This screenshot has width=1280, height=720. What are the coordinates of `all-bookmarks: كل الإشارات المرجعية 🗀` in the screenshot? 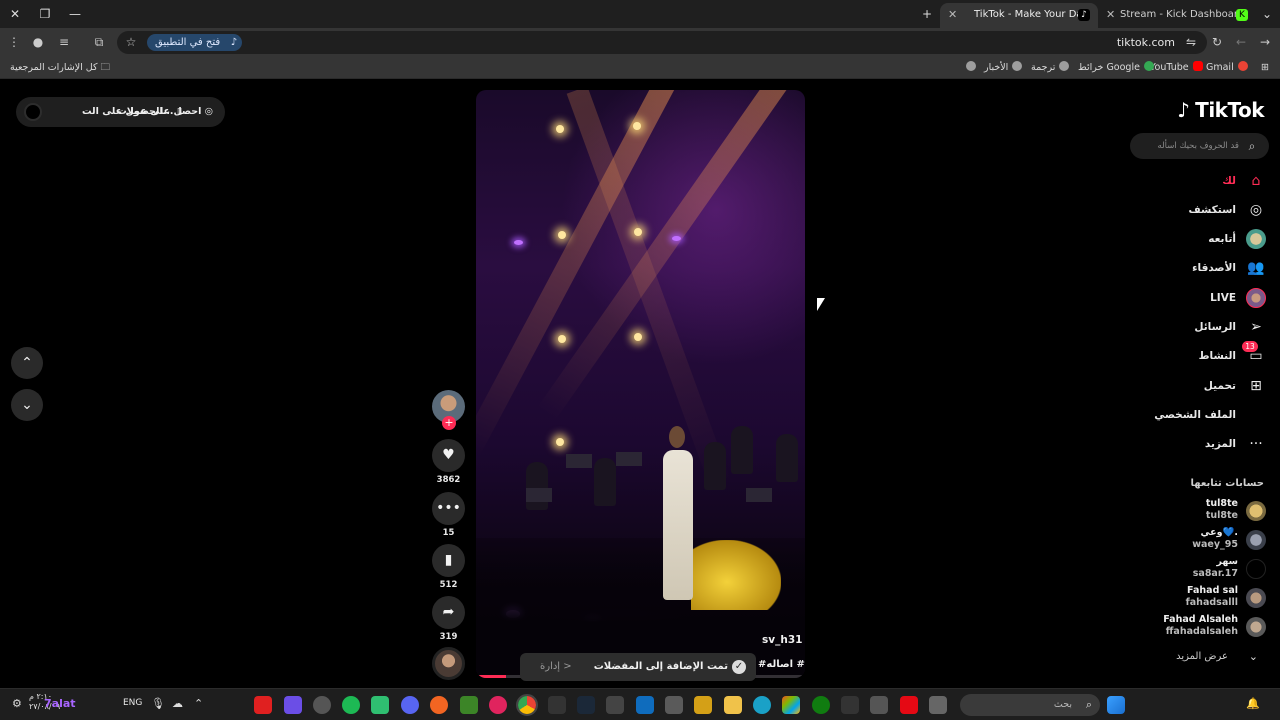 It's located at (60, 68).